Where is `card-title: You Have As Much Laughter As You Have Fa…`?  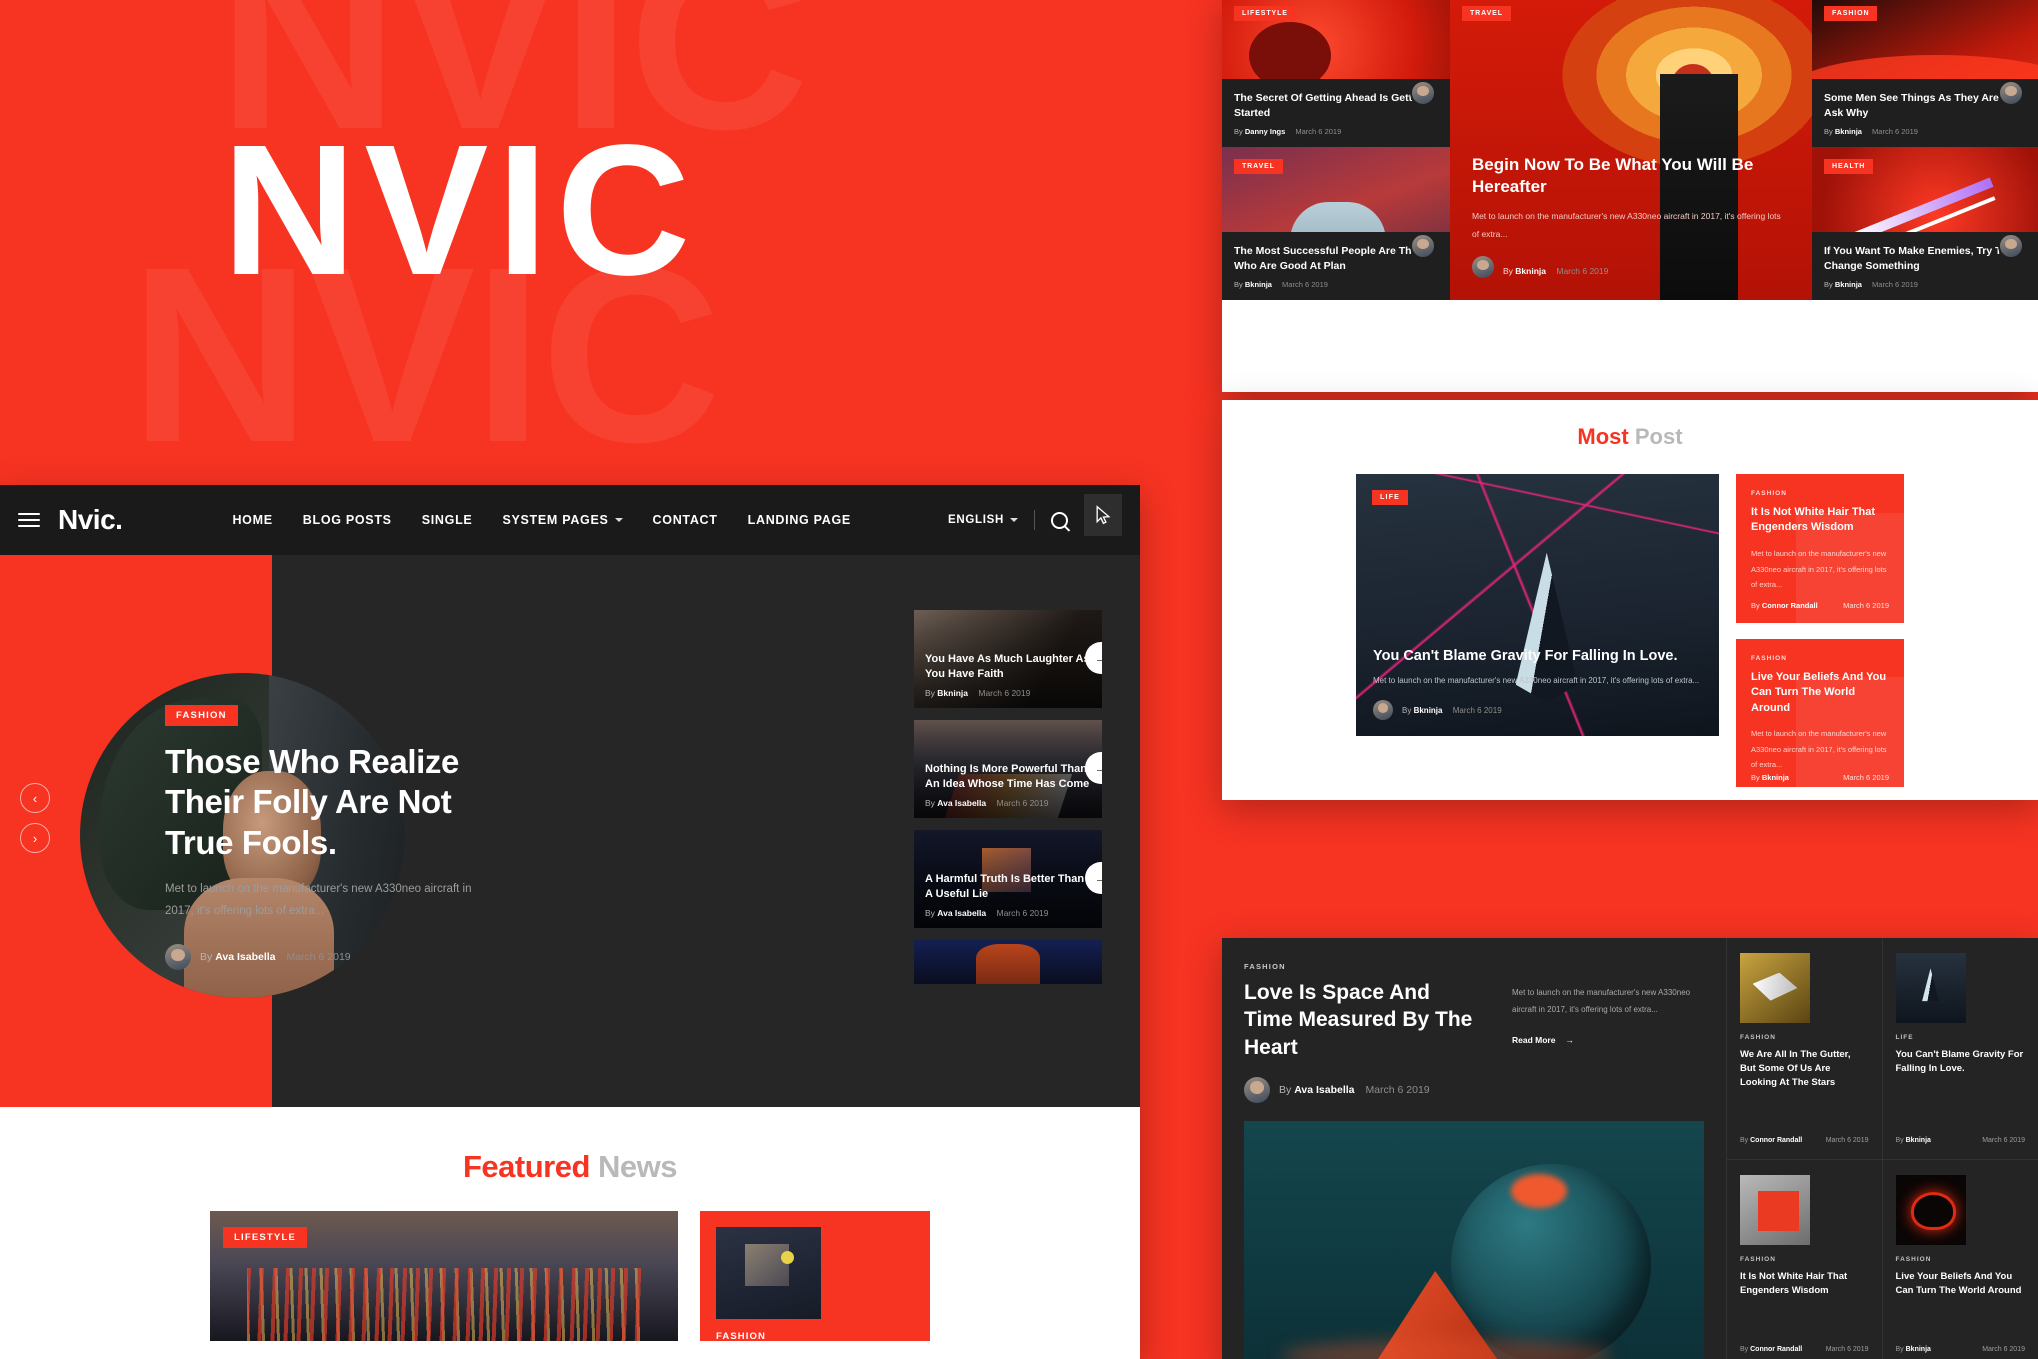 card-title: You Have As Much Laughter As You Have Fa… is located at coordinates (1008, 667).